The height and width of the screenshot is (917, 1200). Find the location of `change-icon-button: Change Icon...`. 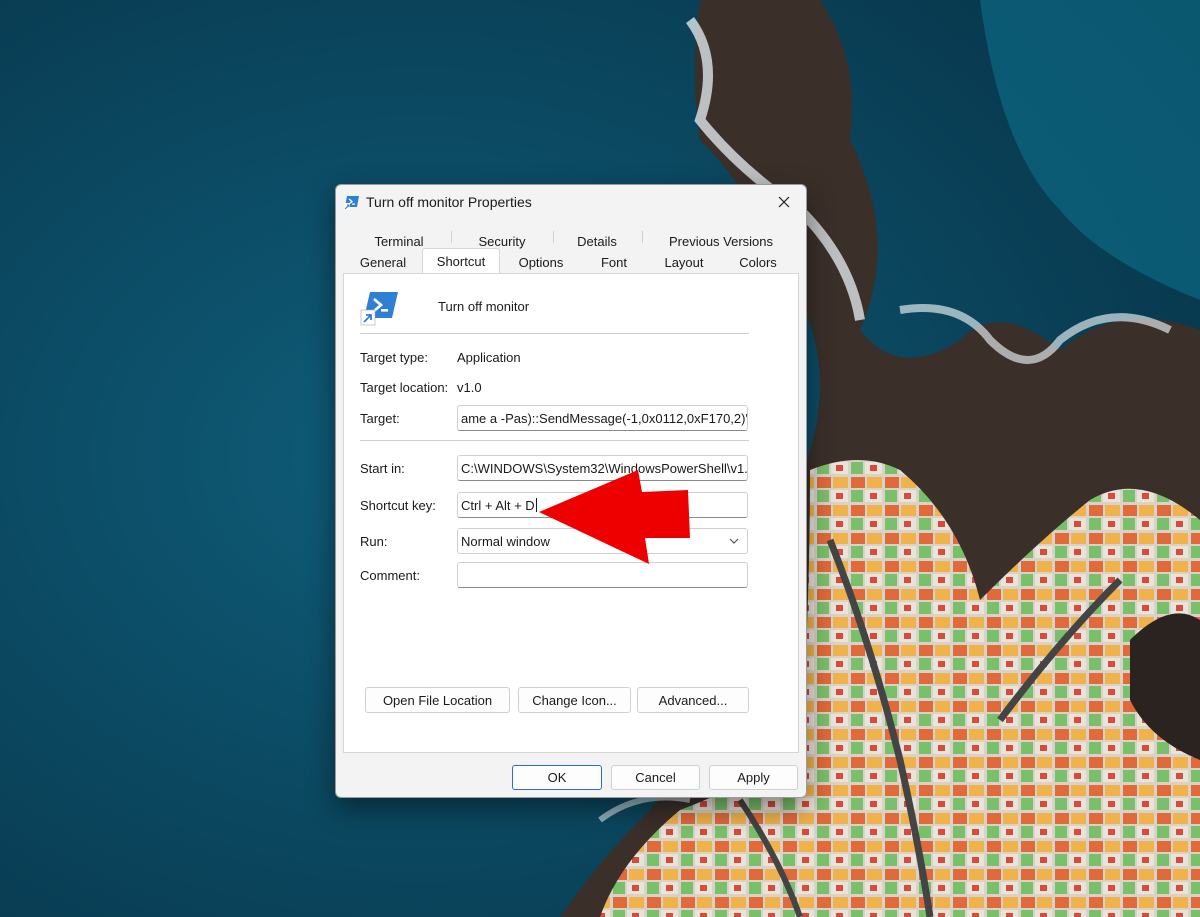

change-icon-button: Change Icon... is located at coordinates (574, 700).